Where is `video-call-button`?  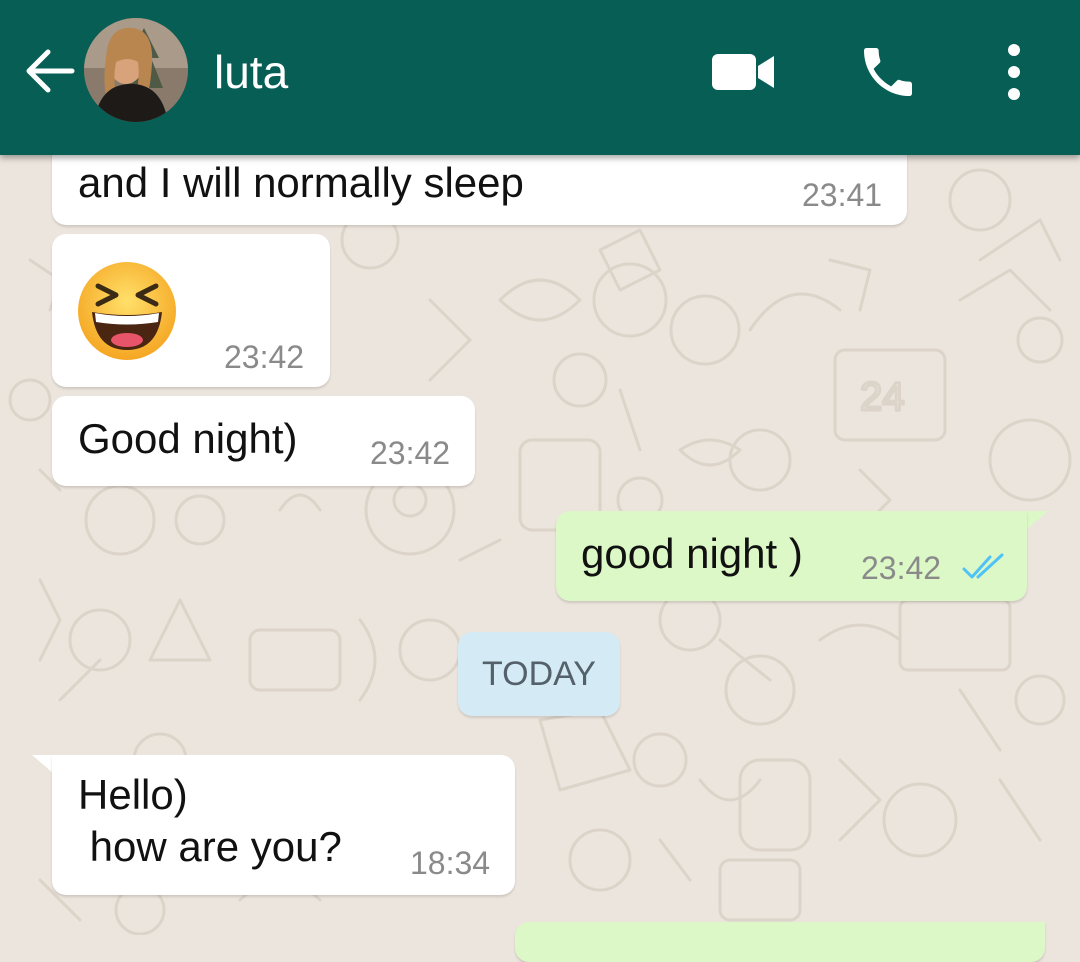
video-call-button is located at coordinates (744, 72).